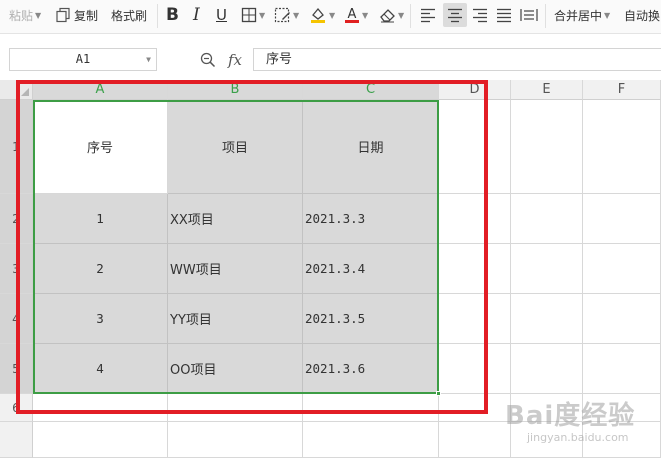 The height and width of the screenshot is (458, 661). Describe the element at coordinates (622, 369) in the screenshot. I see `cell-f5` at that location.